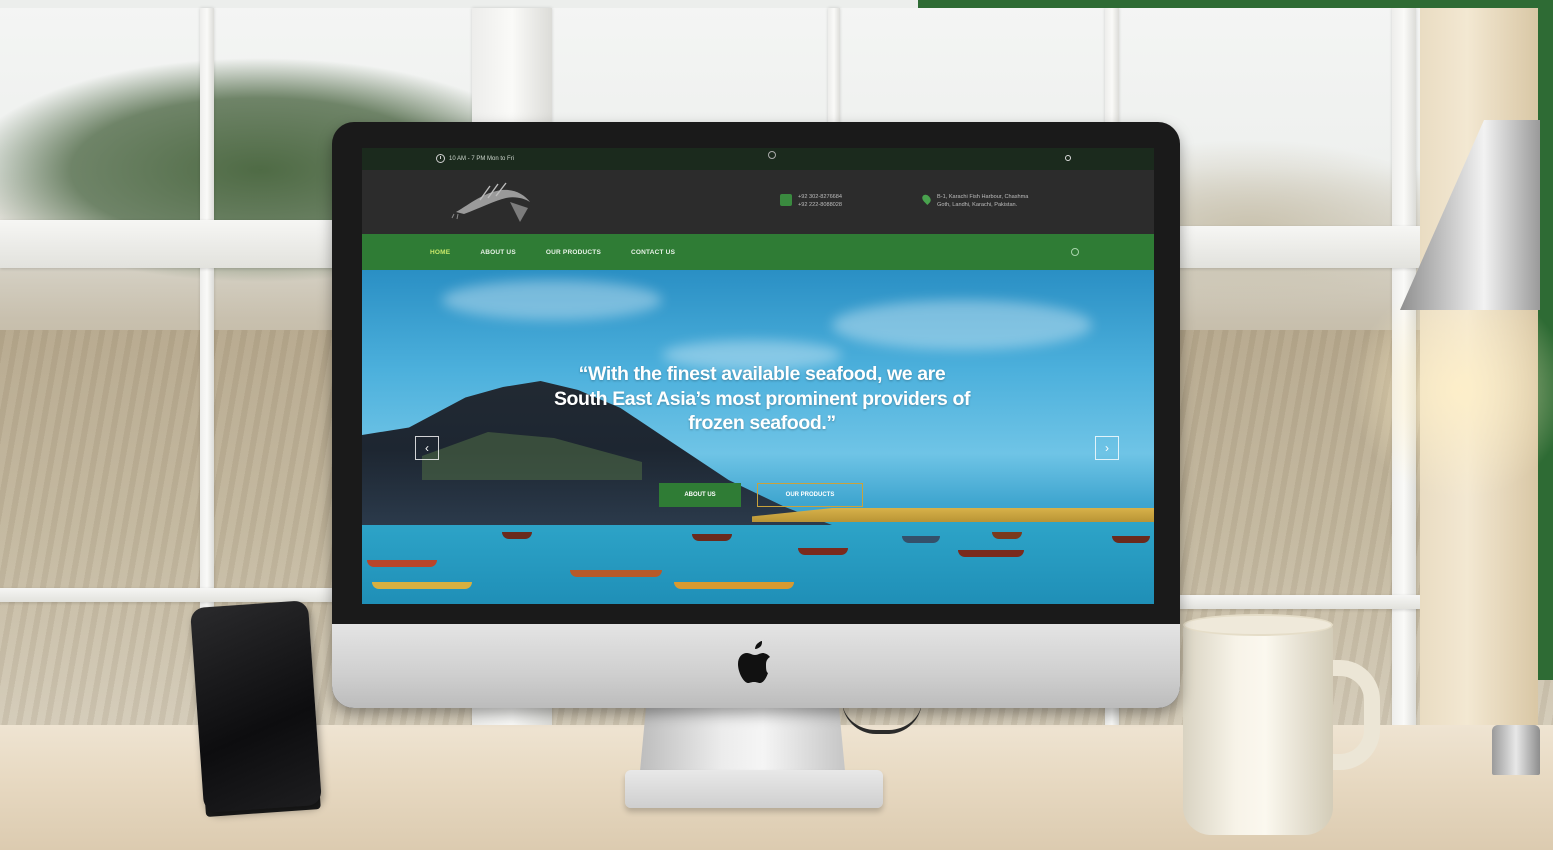 The image size is (1553, 850). I want to click on nav-about-us: ABOUT US, so click(498, 252).